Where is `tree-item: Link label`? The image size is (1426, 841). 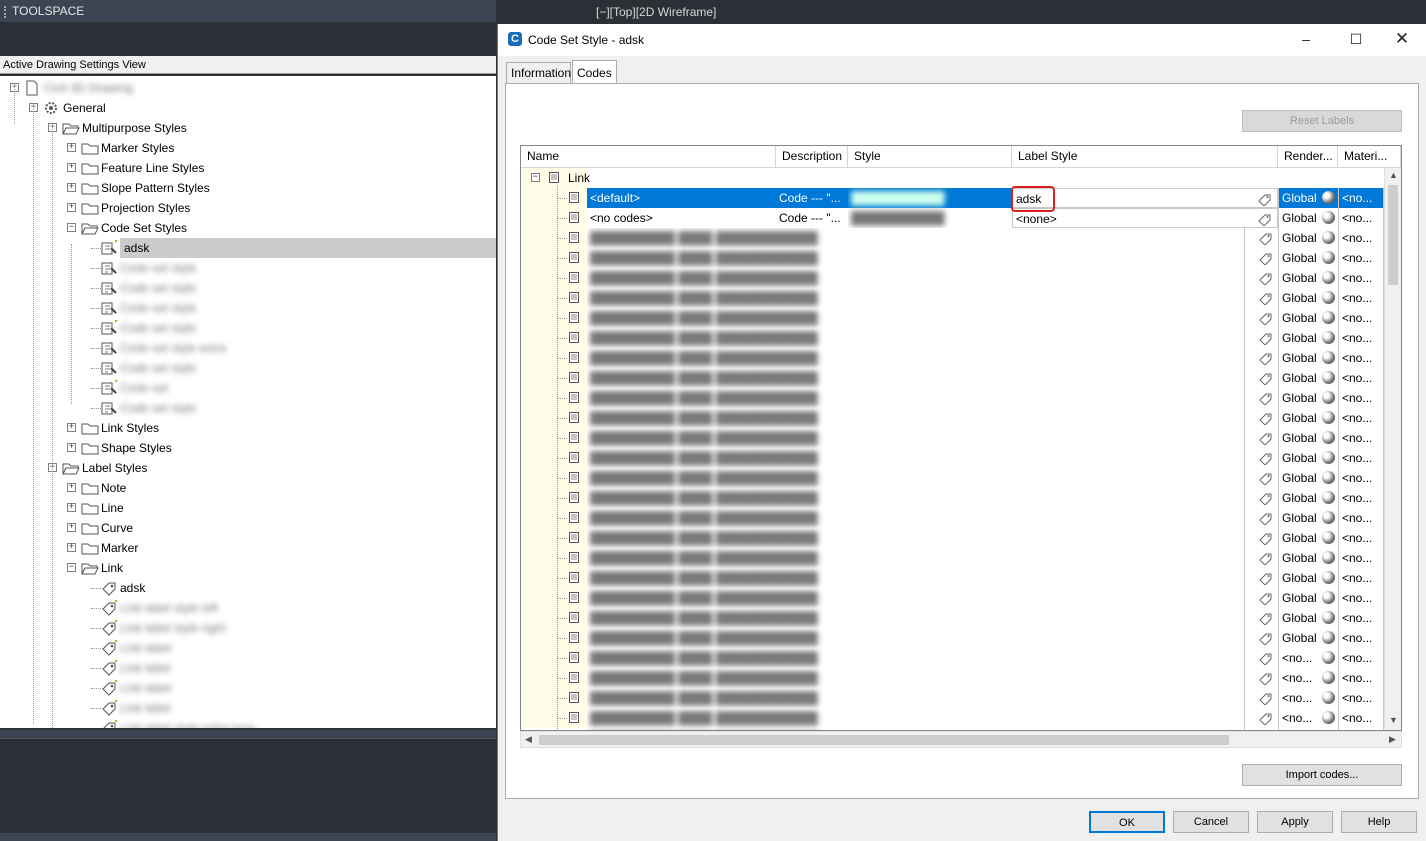
tree-item: Link label is located at coordinates (248, 708).